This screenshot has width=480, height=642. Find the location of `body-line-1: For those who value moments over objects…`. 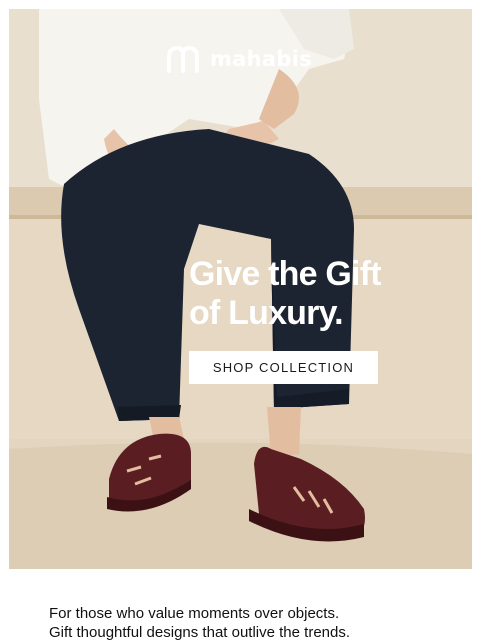

body-line-1: For those who value moments over objects… is located at coordinates (194, 613).